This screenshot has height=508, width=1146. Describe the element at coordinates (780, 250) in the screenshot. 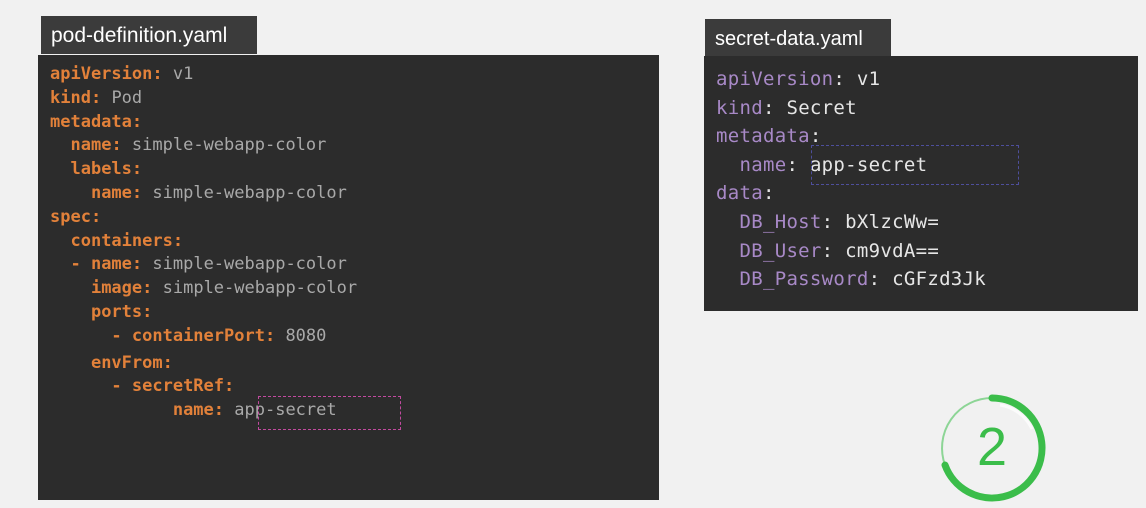

I see `yaml-key: DB_User` at that location.